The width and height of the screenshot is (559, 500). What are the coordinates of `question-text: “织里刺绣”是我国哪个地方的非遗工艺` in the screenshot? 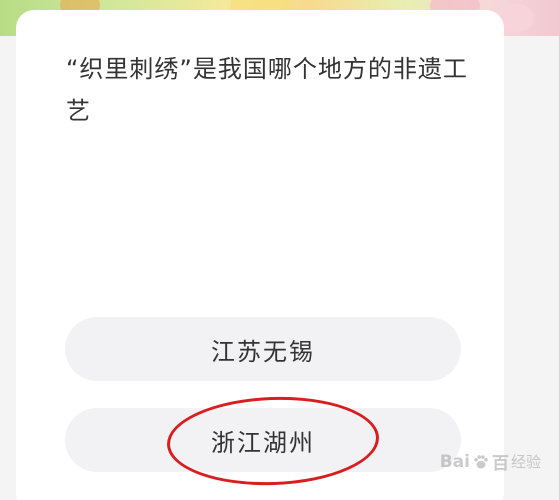 It's located at (267, 90).